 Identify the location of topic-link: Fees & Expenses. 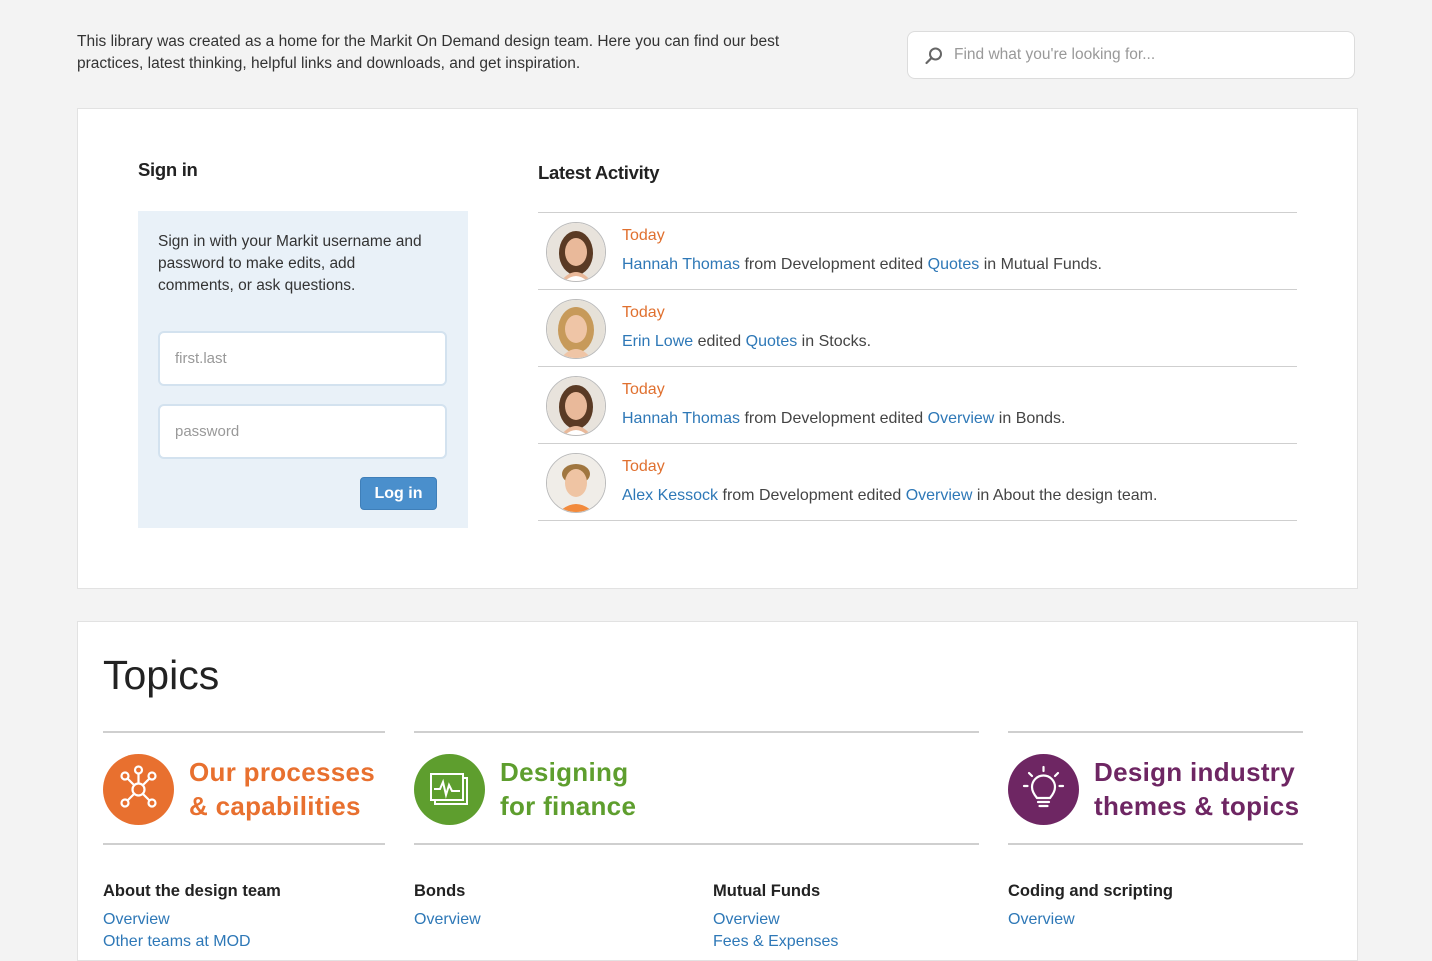
(775, 942).